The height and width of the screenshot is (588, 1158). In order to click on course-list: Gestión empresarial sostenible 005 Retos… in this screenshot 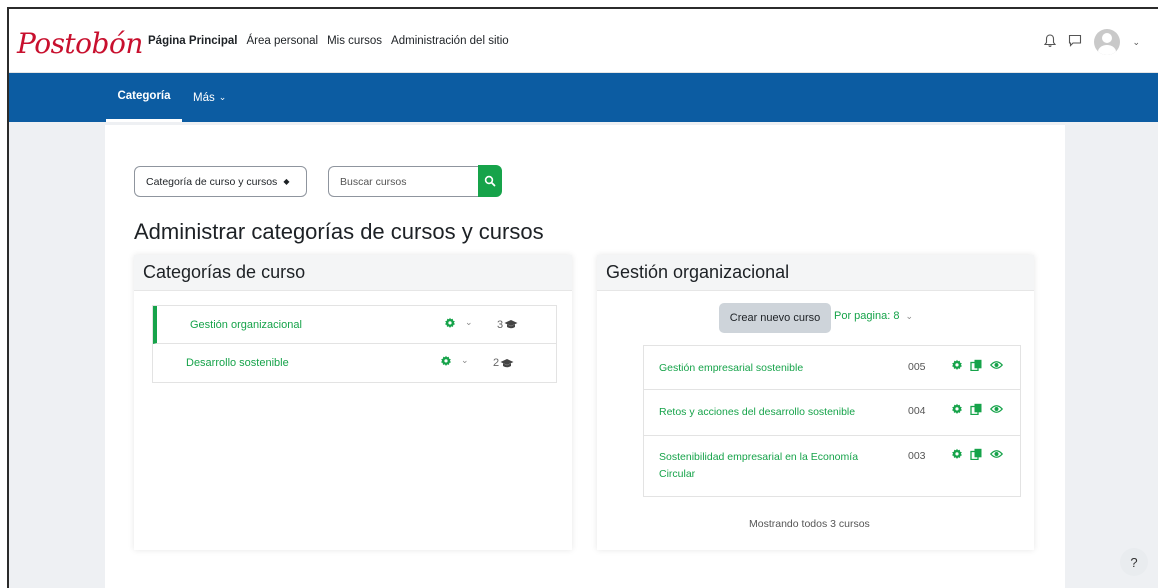, I will do `click(832, 421)`.